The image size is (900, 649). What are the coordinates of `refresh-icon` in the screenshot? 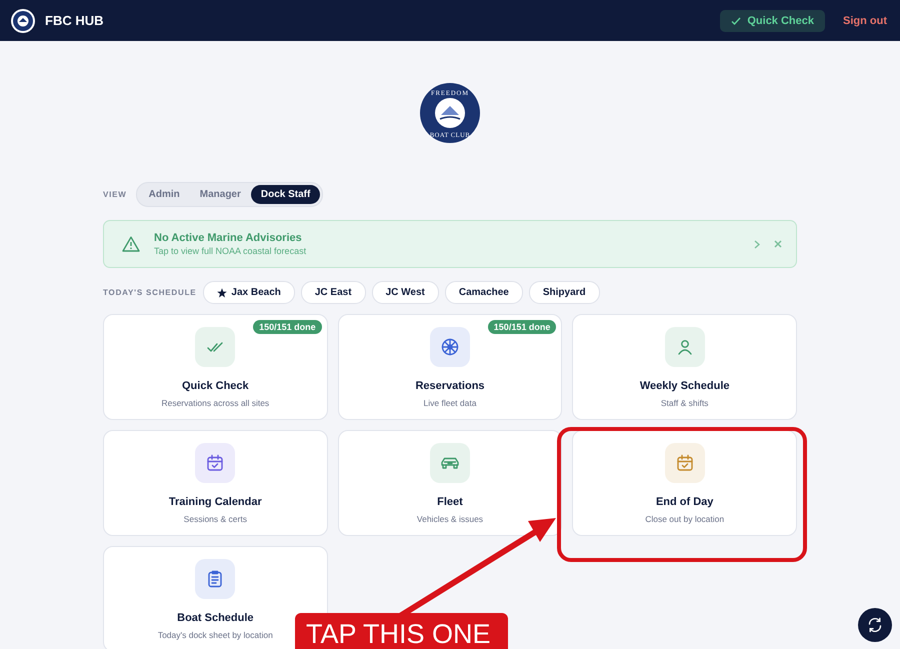 It's located at (875, 625).